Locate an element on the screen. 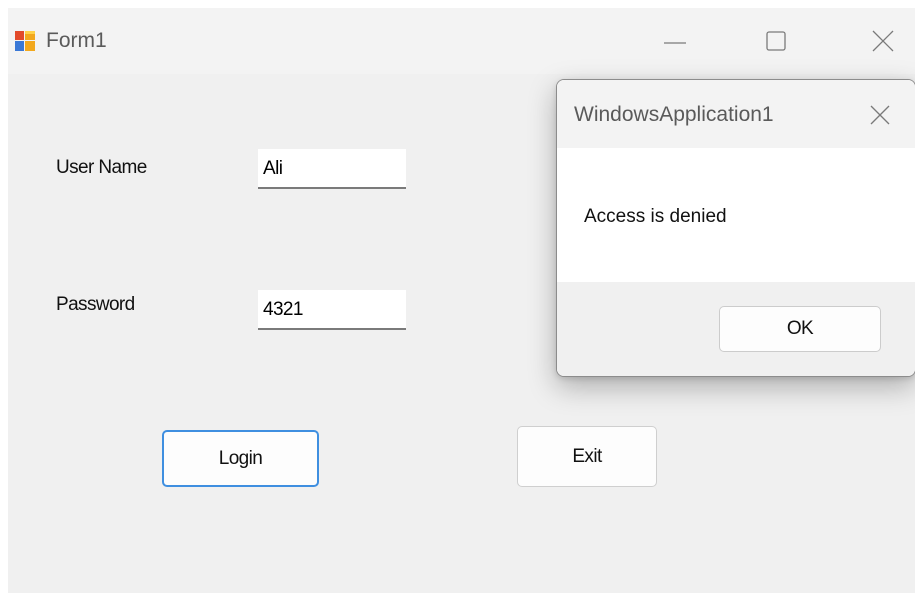 The width and height of the screenshot is (915, 593). dialog-title-bar: WindowsApplication1 is located at coordinates (736, 114).